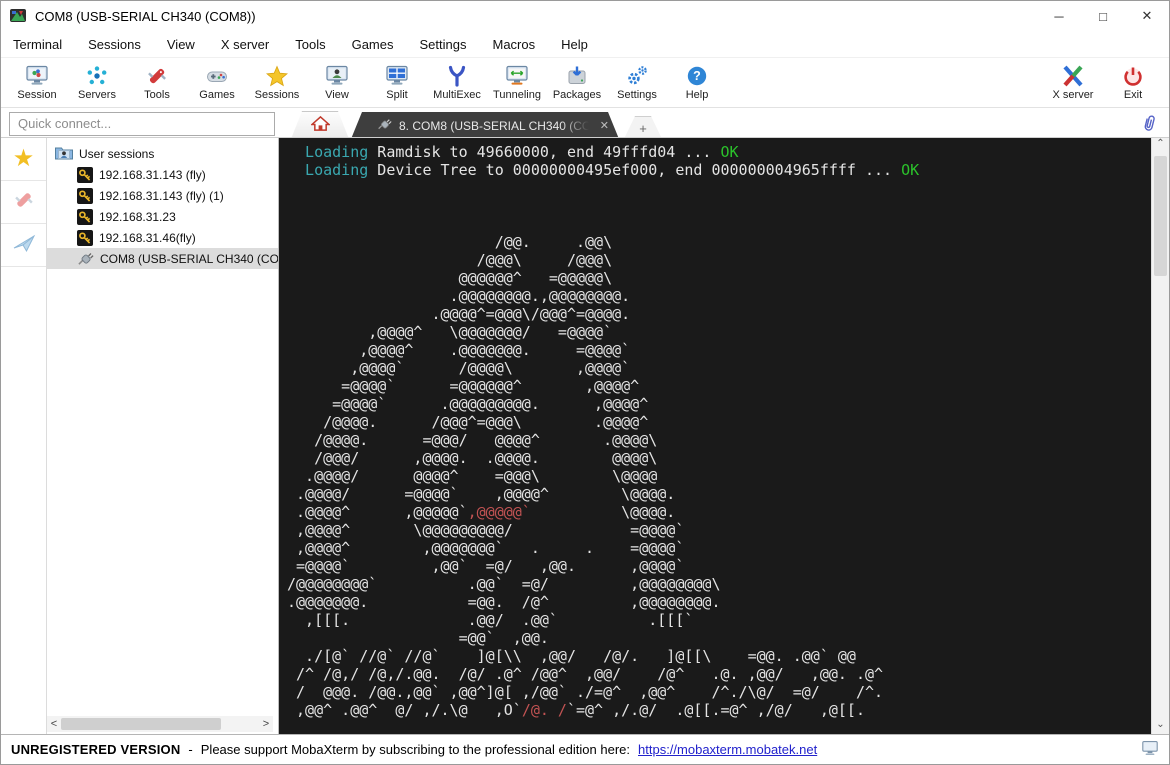 Image resolution: width=1170 pixels, height=765 pixels. What do you see at coordinates (494, 125) in the screenshot?
I see `tab-label: 8. COM8 (USB-SERIAL CH340 (COM` at bounding box center [494, 125].